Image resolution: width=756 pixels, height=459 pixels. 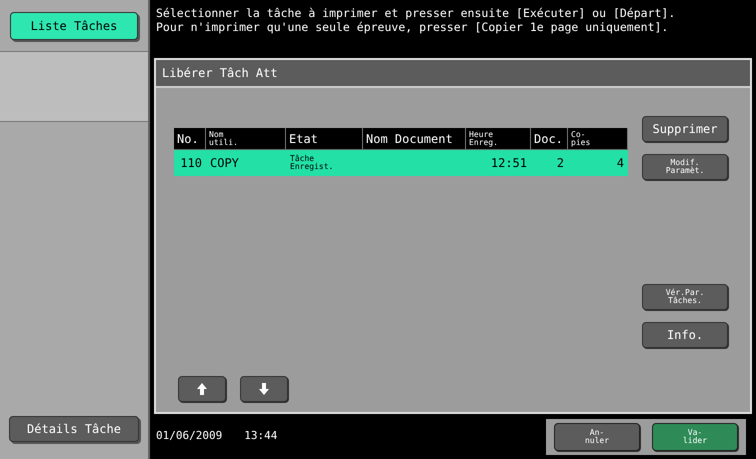 I want to click on sidebar-tab: Liste Tâches, so click(x=74, y=26).